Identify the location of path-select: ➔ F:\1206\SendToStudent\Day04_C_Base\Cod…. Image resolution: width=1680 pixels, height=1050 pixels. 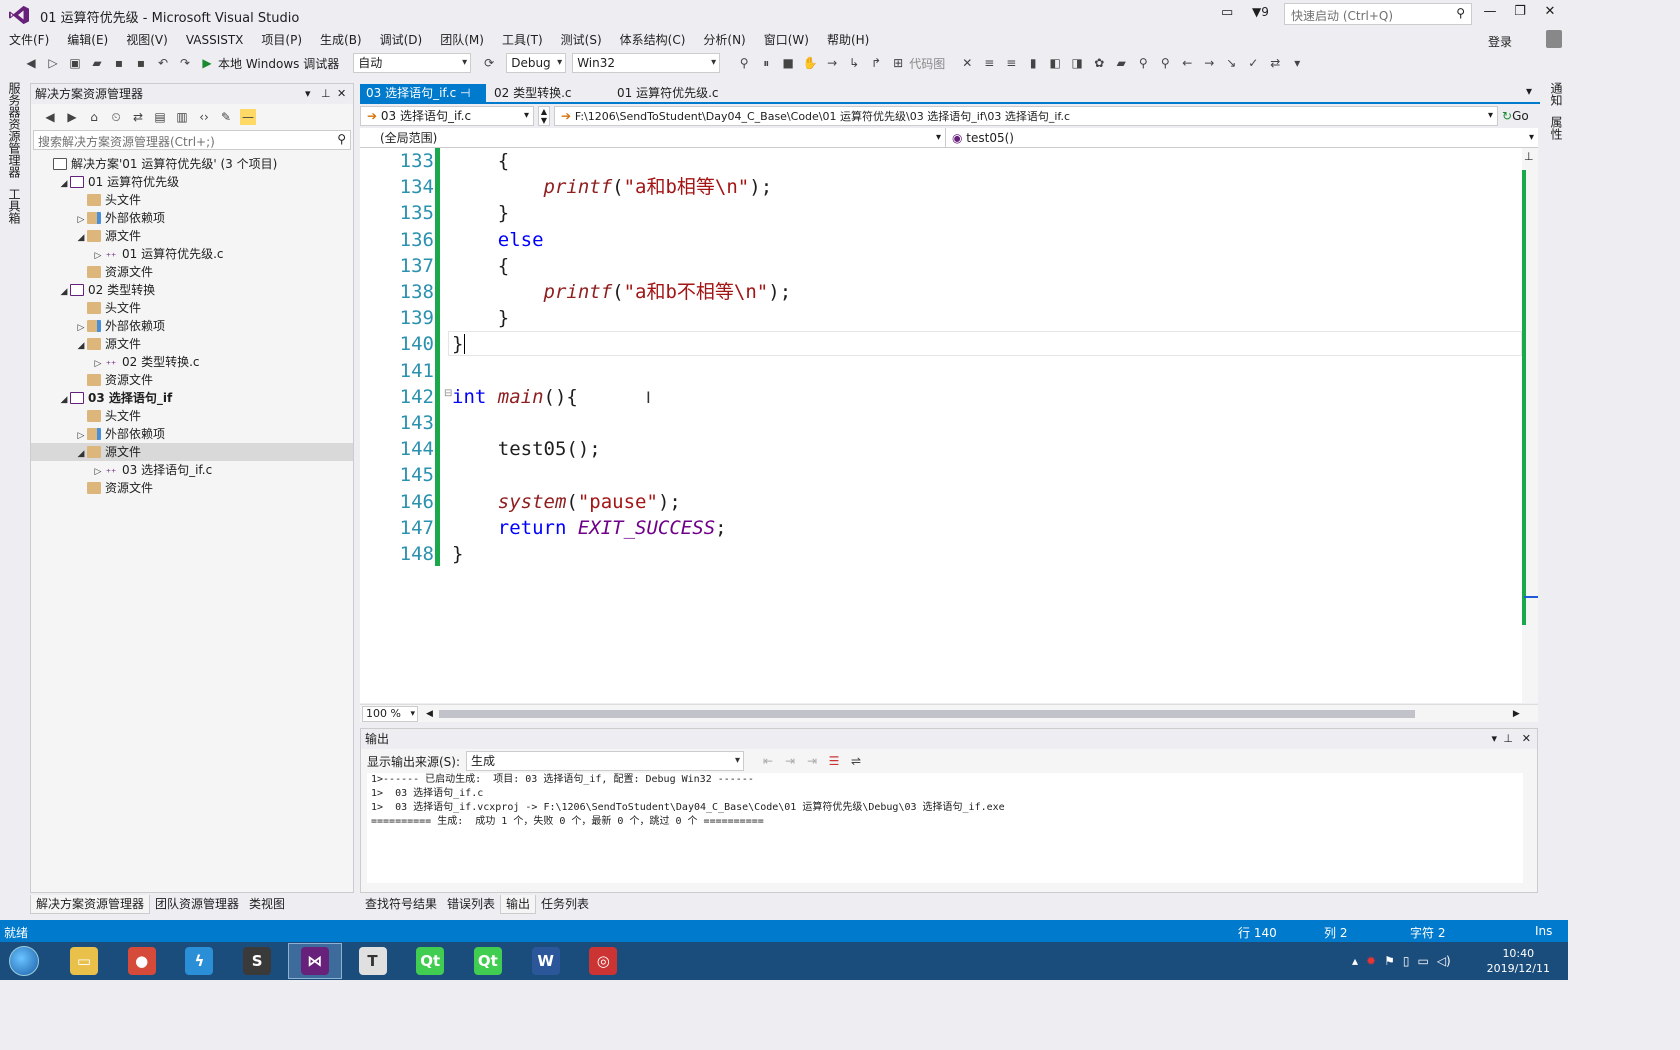
(1026, 116).